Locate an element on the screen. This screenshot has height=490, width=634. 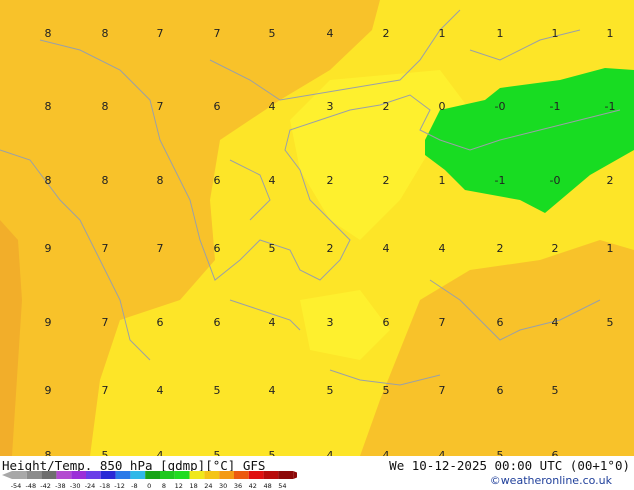
scale-tick-label: -42 is located at coordinates (45, 486).